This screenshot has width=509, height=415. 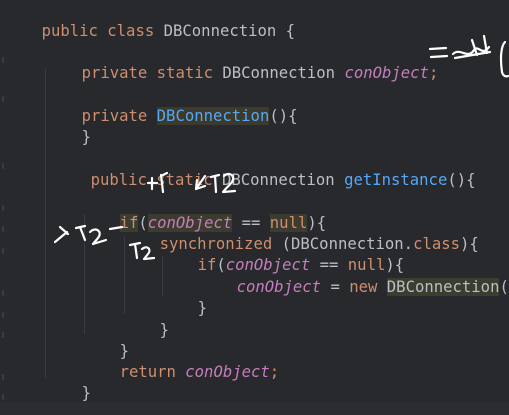 I want to click on operator: =, so click(x=335, y=287).